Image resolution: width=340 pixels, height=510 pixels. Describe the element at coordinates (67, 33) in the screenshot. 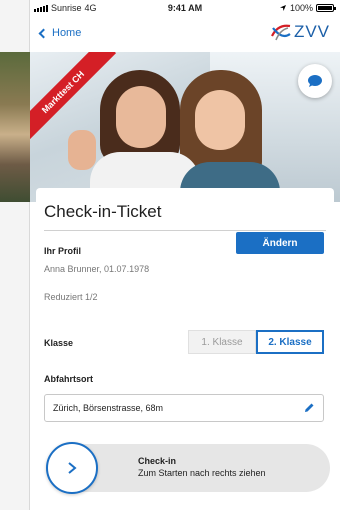

I see `back-label: Home` at that location.